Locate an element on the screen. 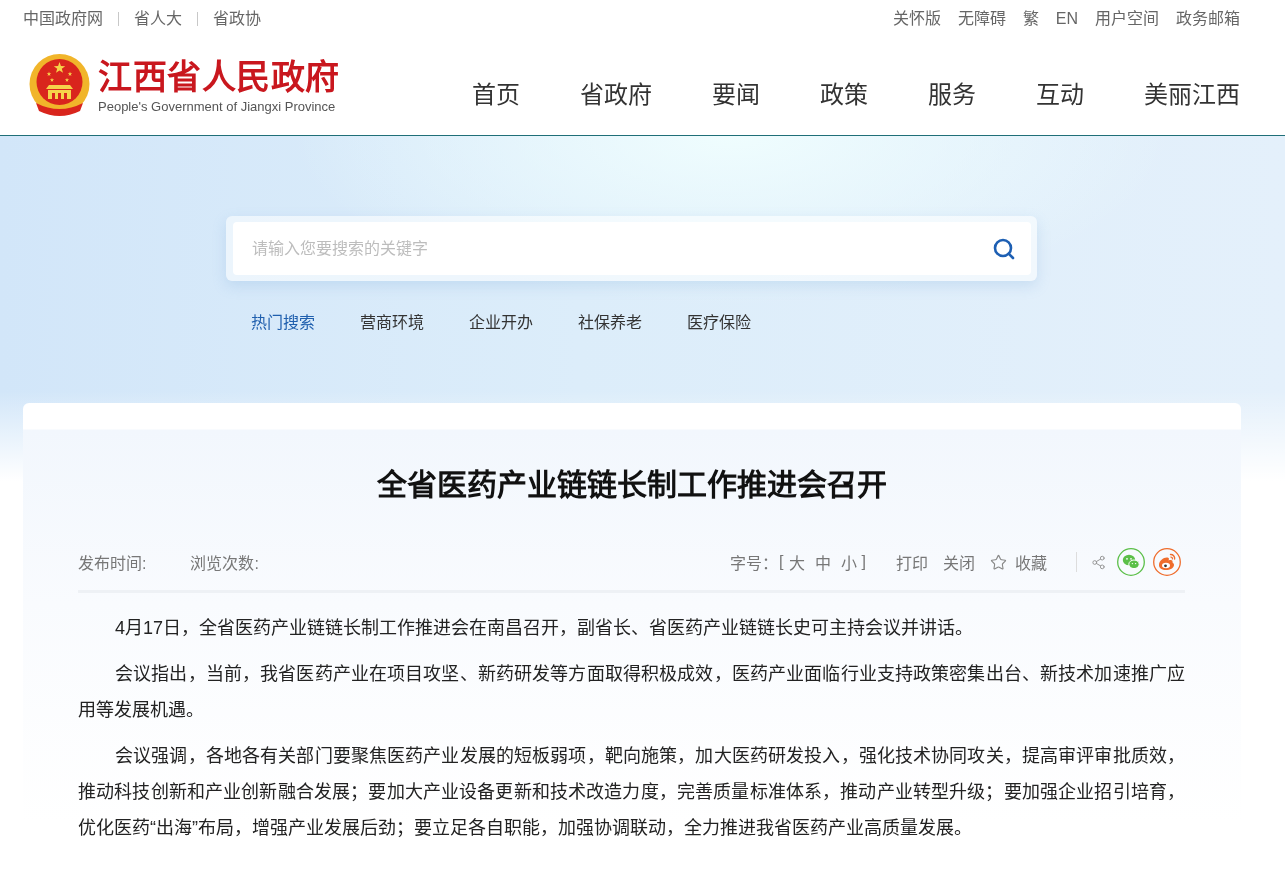 The height and width of the screenshot is (872, 1285). top-link: 省人大 is located at coordinates (158, 19).